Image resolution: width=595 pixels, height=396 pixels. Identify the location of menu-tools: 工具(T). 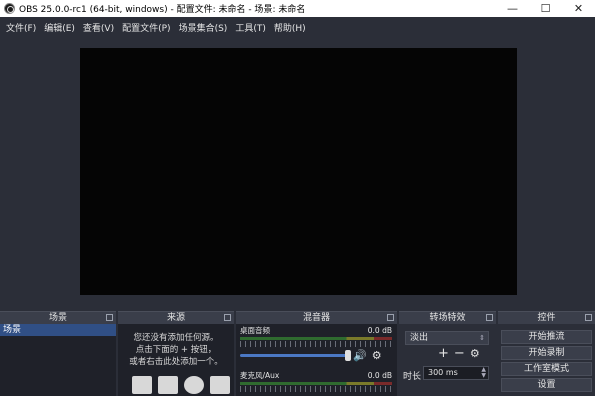
(250, 27).